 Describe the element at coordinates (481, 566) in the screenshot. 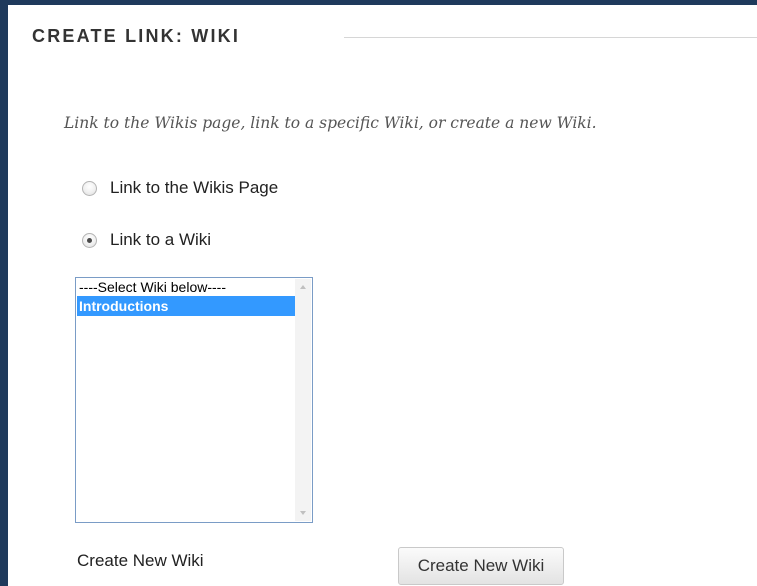

I see `create-new-wiki-button: Create New Wiki` at that location.